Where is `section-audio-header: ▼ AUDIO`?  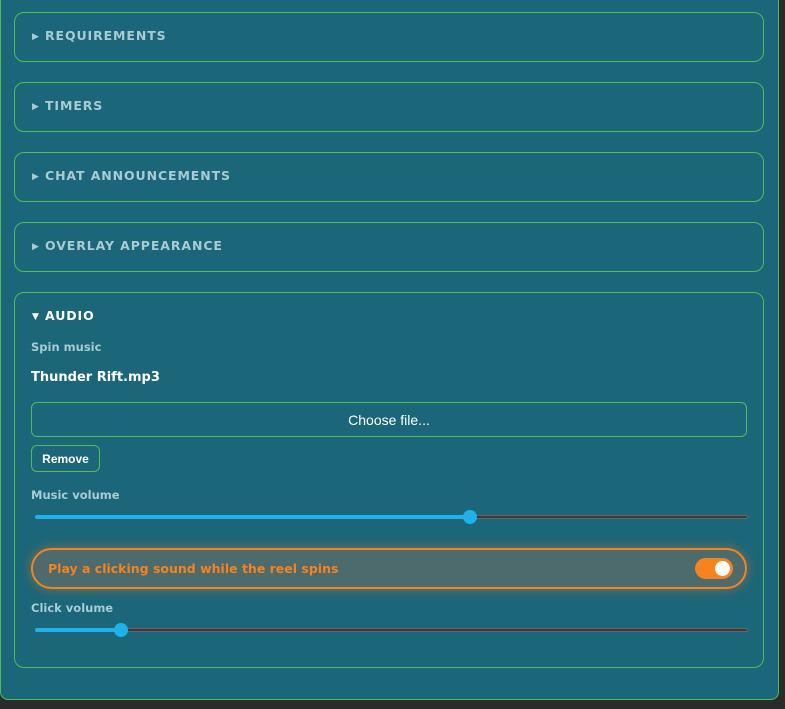
section-audio-header: ▼ AUDIO is located at coordinates (63, 315).